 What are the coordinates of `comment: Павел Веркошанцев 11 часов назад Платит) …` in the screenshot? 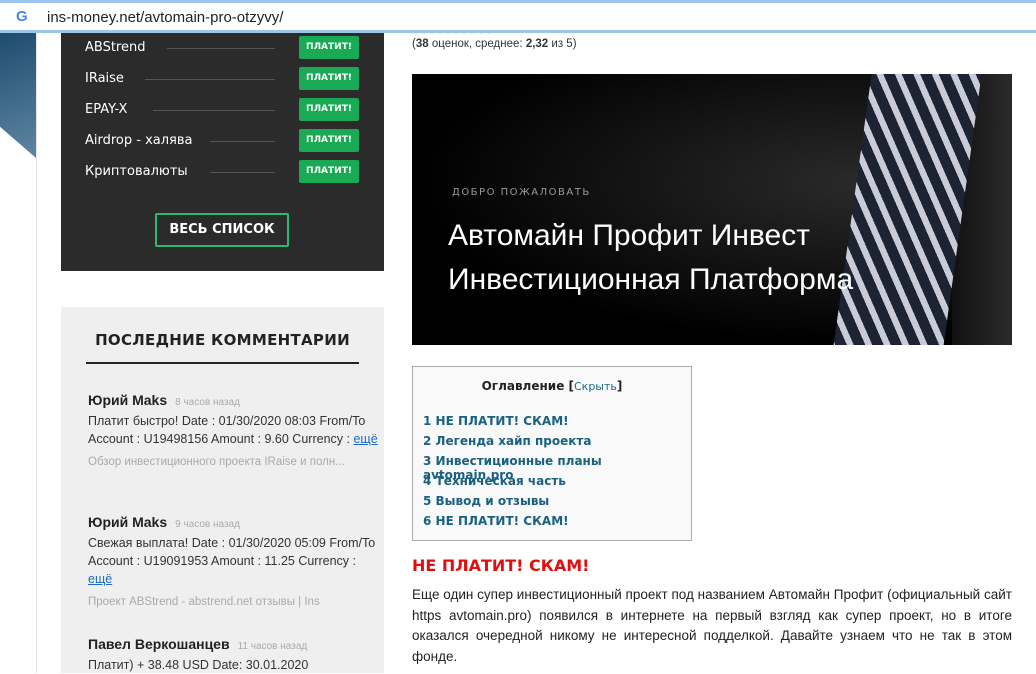 It's located at (233, 654).